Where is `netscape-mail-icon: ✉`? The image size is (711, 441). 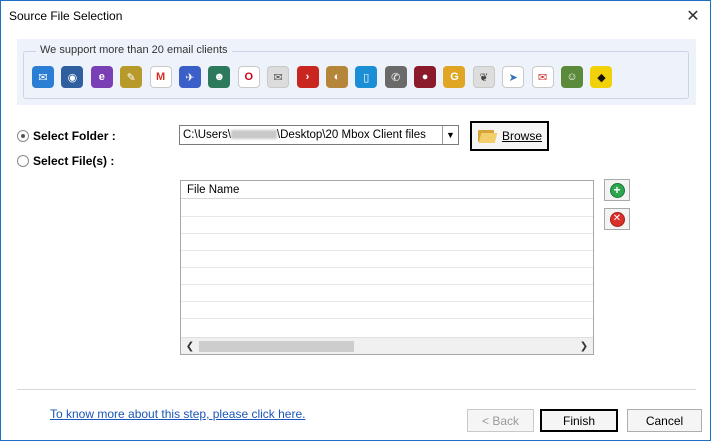
netscape-mail-icon: ✉ is located at coordinates (542, 77).